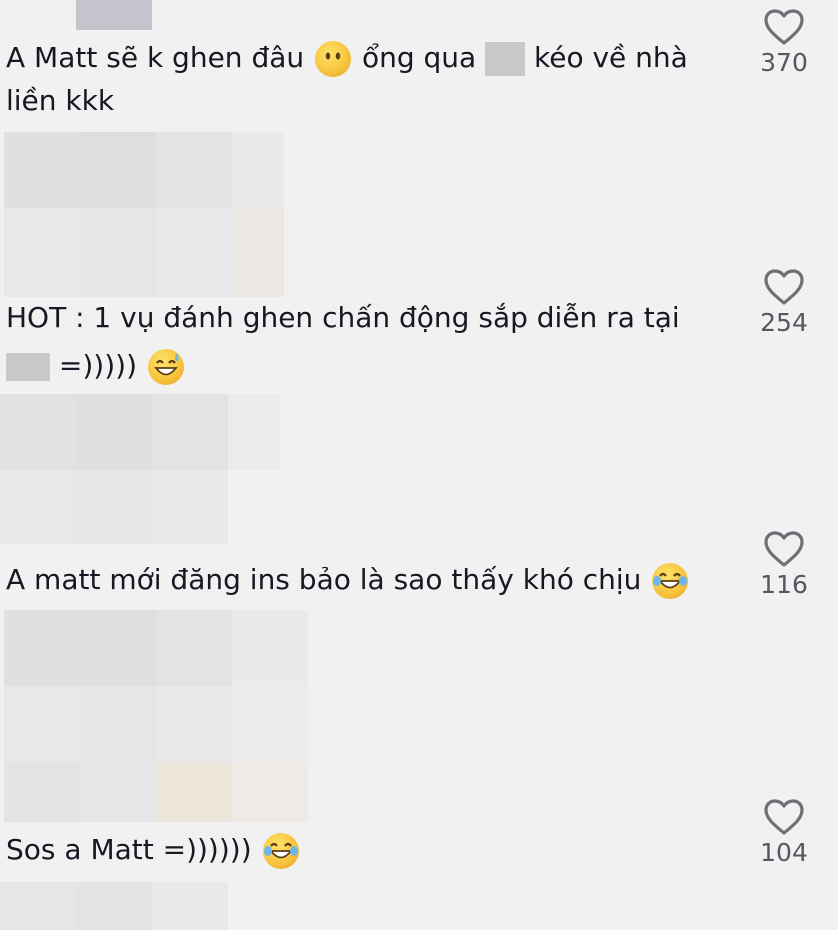  Describe the element at coordinates (155, 57) in the screenshot. I see `comment-1-text-part1: A Matt sẽ k ghen đâu` at that location.